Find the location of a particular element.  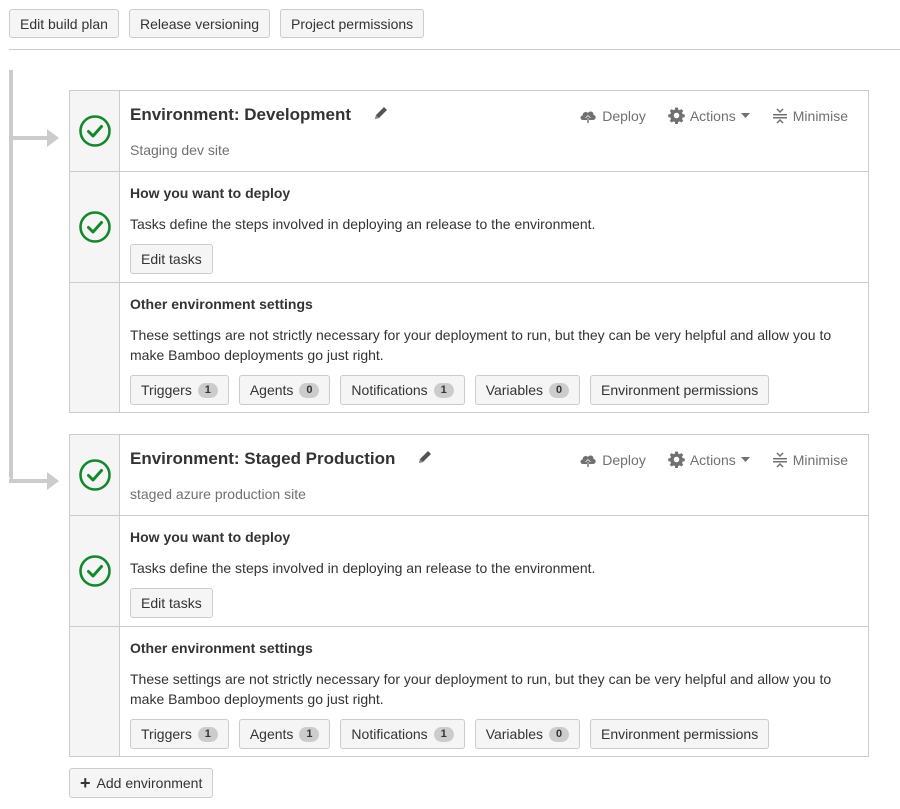

release-versioning-button: Release versioning is located at coordinates (199, 23).